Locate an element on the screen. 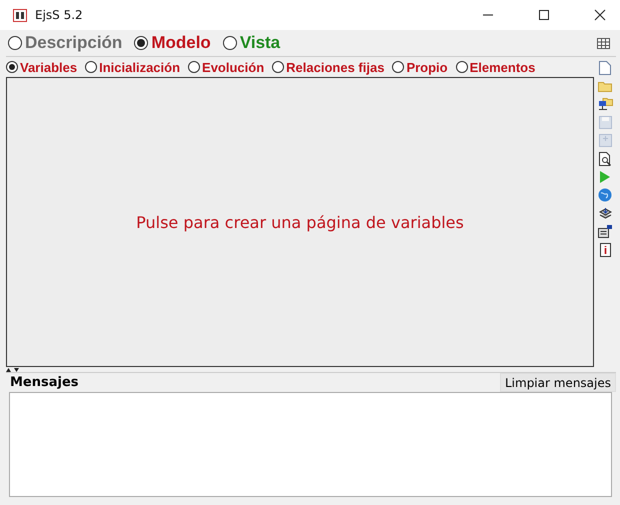  window-title: EjsS 5.2 is located at coordinates (59, 15).